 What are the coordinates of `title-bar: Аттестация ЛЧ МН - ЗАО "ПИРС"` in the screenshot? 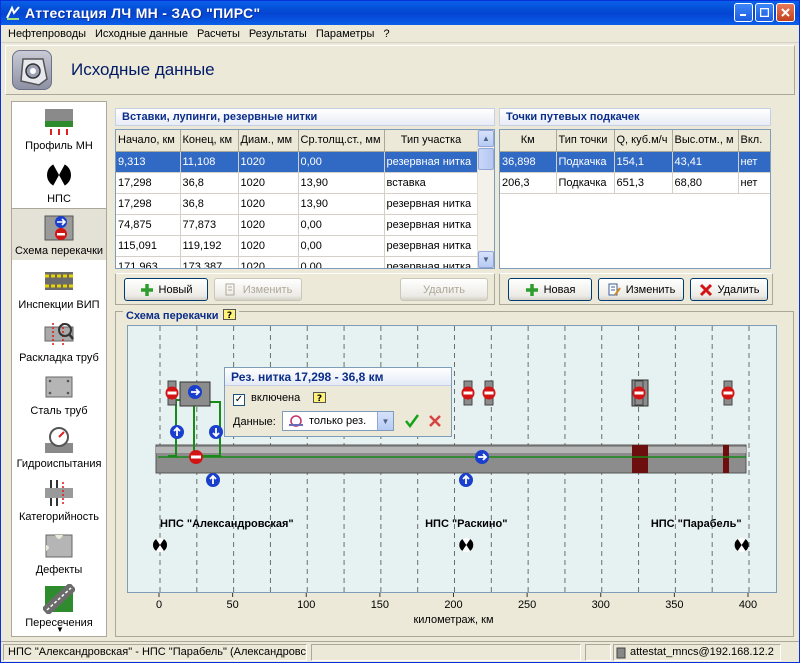 It's located at (400, 13).